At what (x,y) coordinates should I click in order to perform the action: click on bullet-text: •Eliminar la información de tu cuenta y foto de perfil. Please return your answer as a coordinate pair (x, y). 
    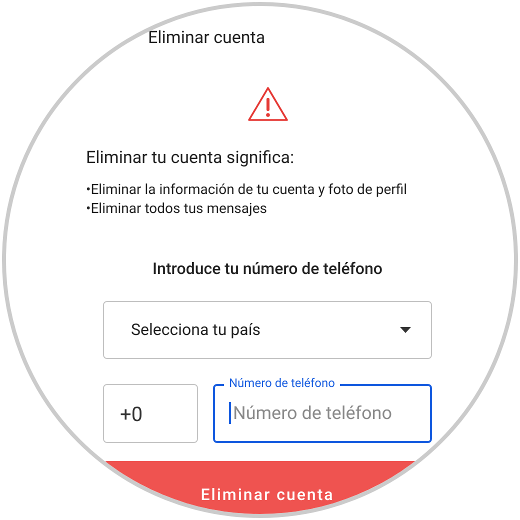
    Looking at the image, I should click on (247, 190).